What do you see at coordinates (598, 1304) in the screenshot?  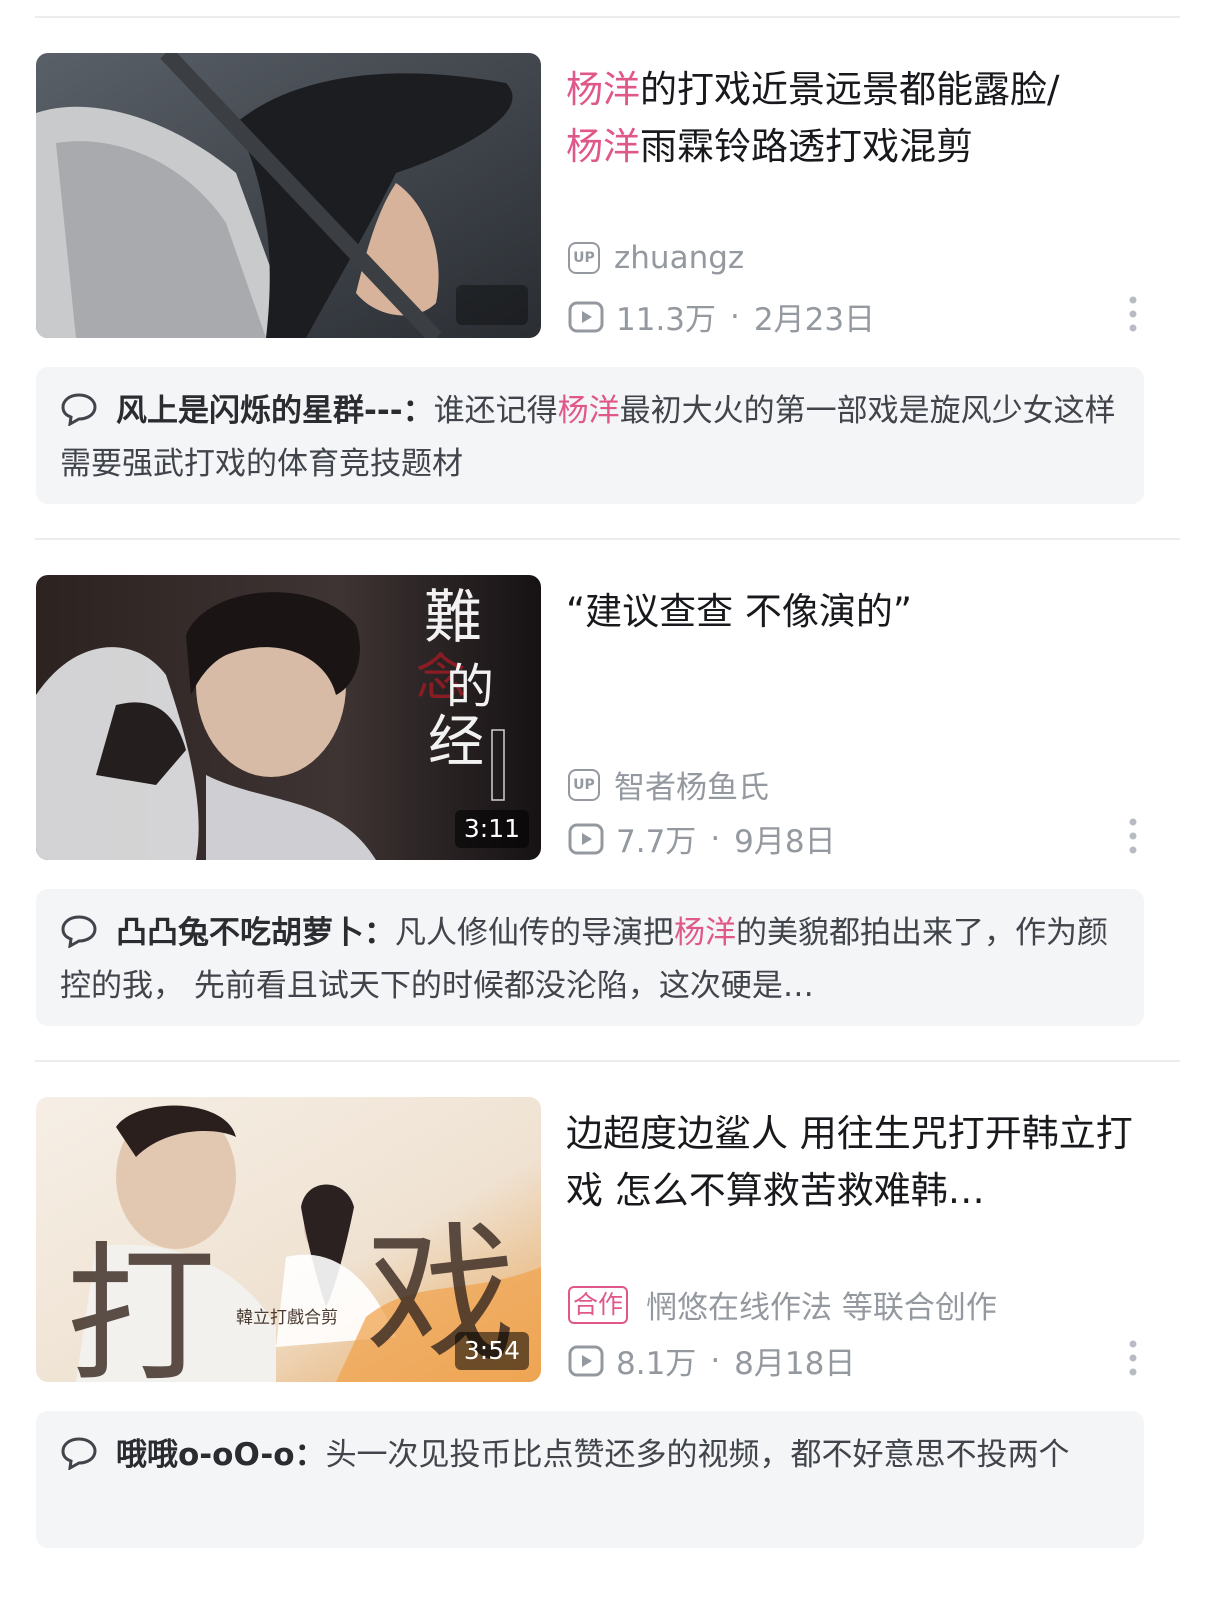 I see `collab-badge: 合作` at bounding box center [598, 1304].